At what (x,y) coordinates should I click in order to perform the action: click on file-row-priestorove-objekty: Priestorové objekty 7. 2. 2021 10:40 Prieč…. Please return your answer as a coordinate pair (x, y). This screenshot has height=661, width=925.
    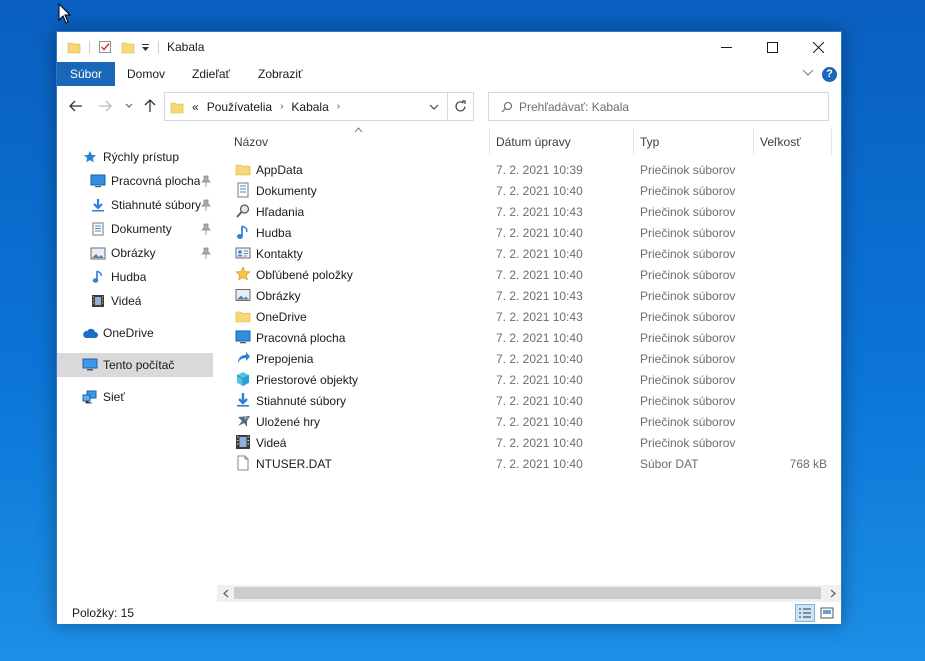
    Looking at the image, I should click on (529, 379).